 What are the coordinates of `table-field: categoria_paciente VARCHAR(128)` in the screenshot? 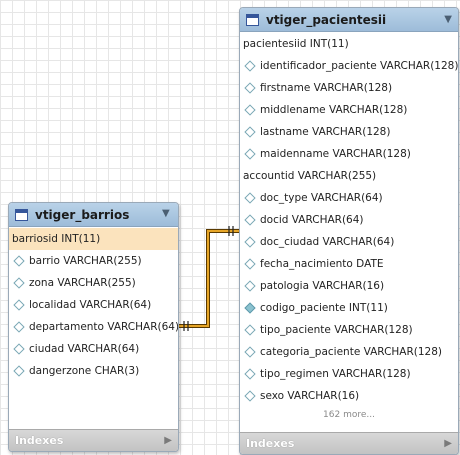 It's located at (349, 352).